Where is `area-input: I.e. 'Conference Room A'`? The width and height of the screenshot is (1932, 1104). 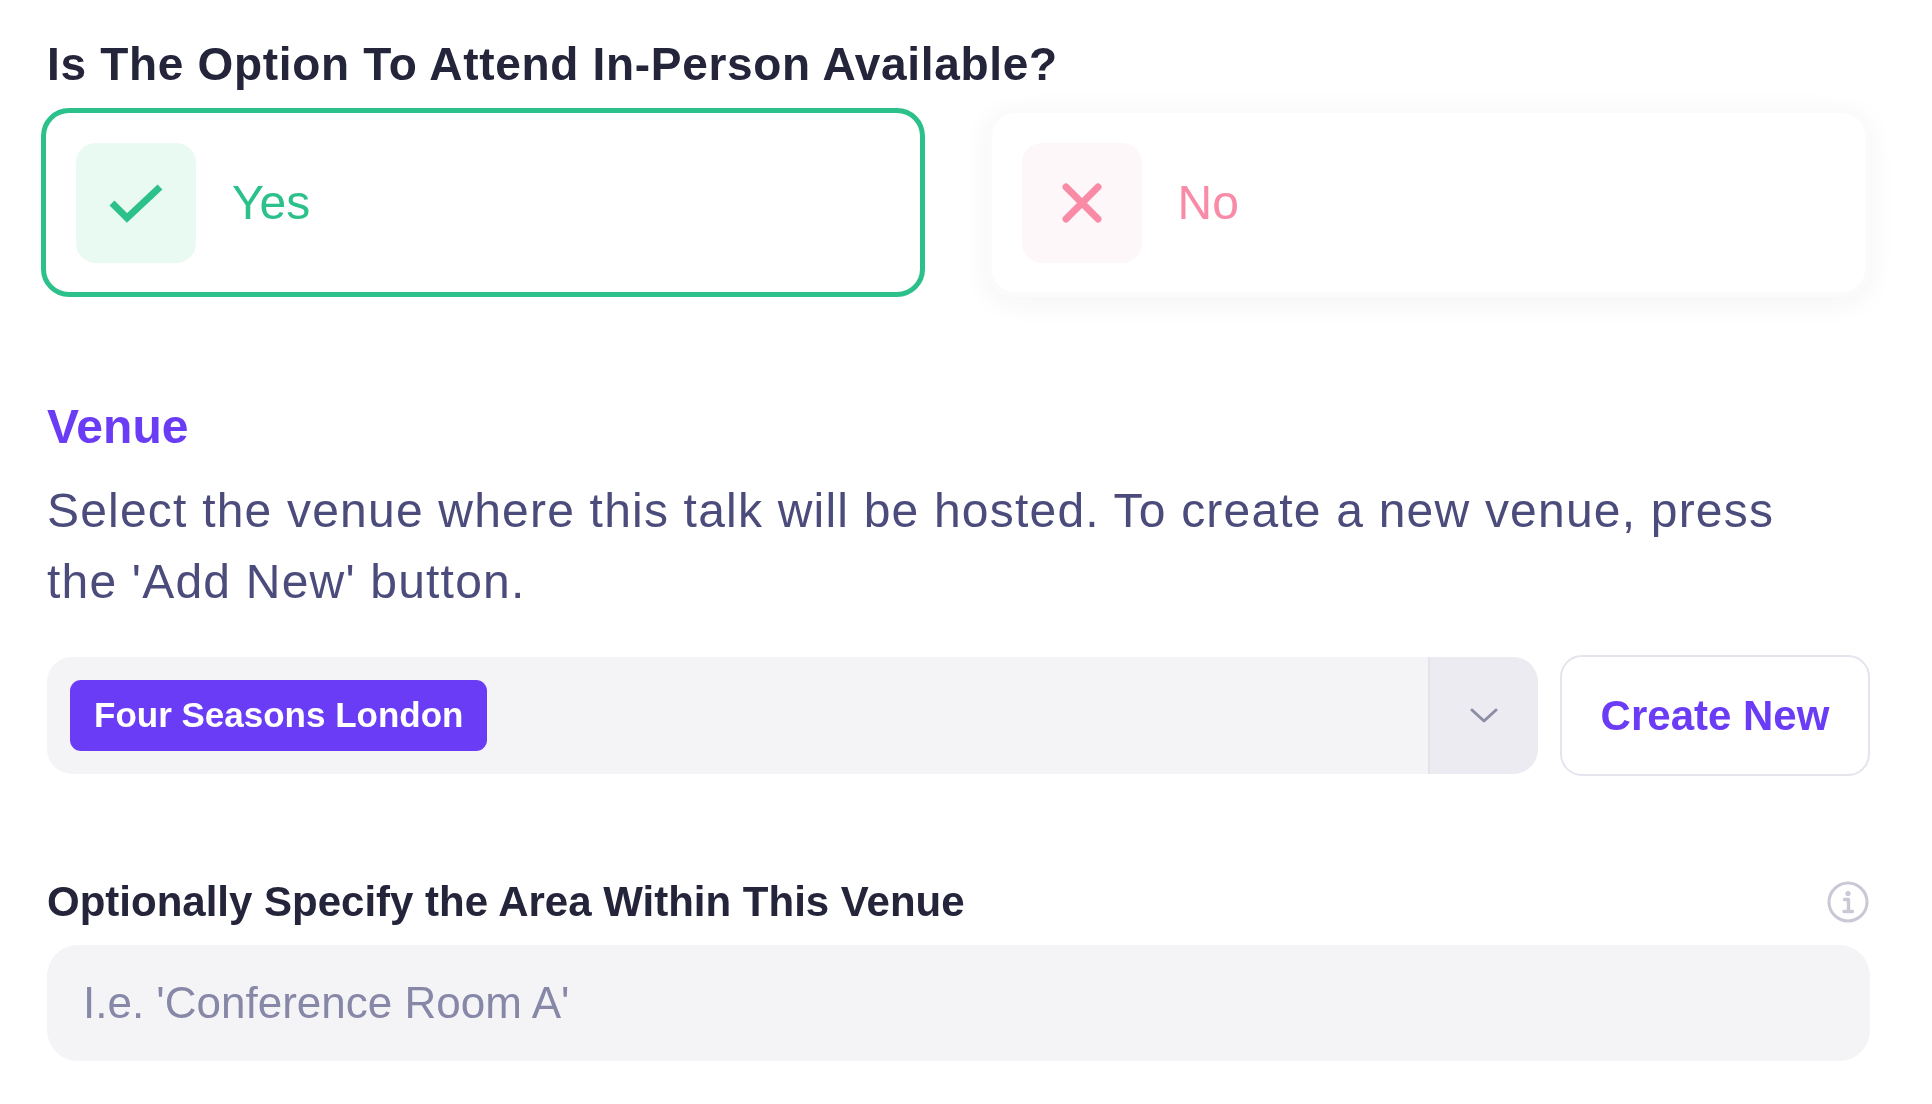 area-input: I.e. 'Conference Room A' is located at coordinates (958, 1003).